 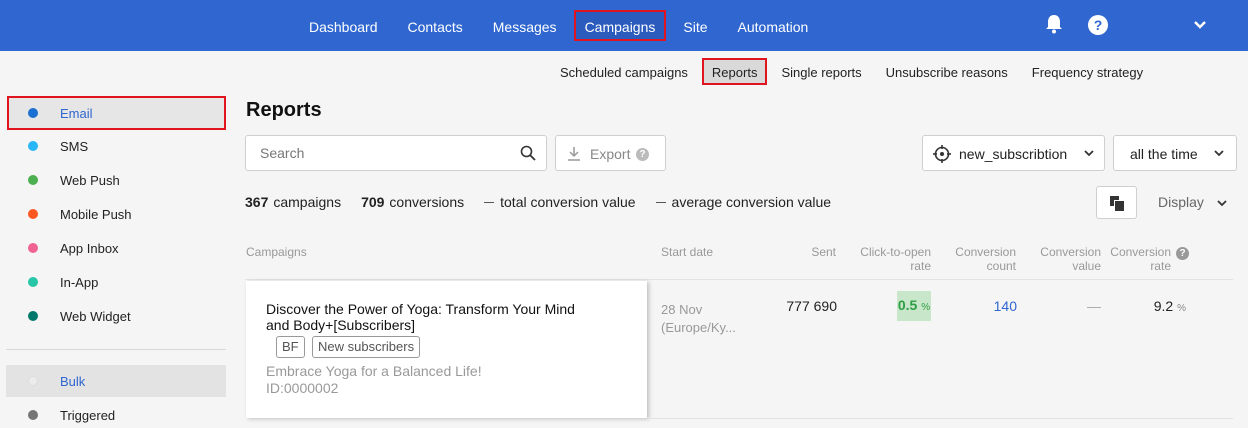 What do you see at coordinates (427, 202) in the screenshot?
I see `conversions-label: conversions` at bounding box center [427, 202].